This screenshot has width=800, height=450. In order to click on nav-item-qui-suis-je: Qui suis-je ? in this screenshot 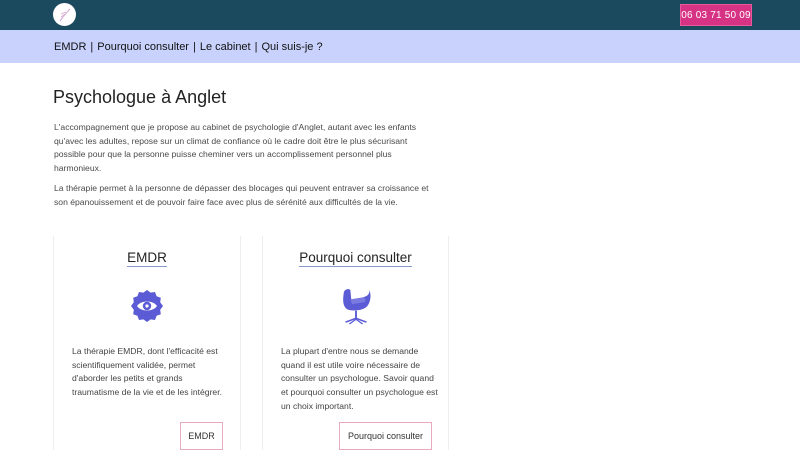, I will do `click(291, 47)`.